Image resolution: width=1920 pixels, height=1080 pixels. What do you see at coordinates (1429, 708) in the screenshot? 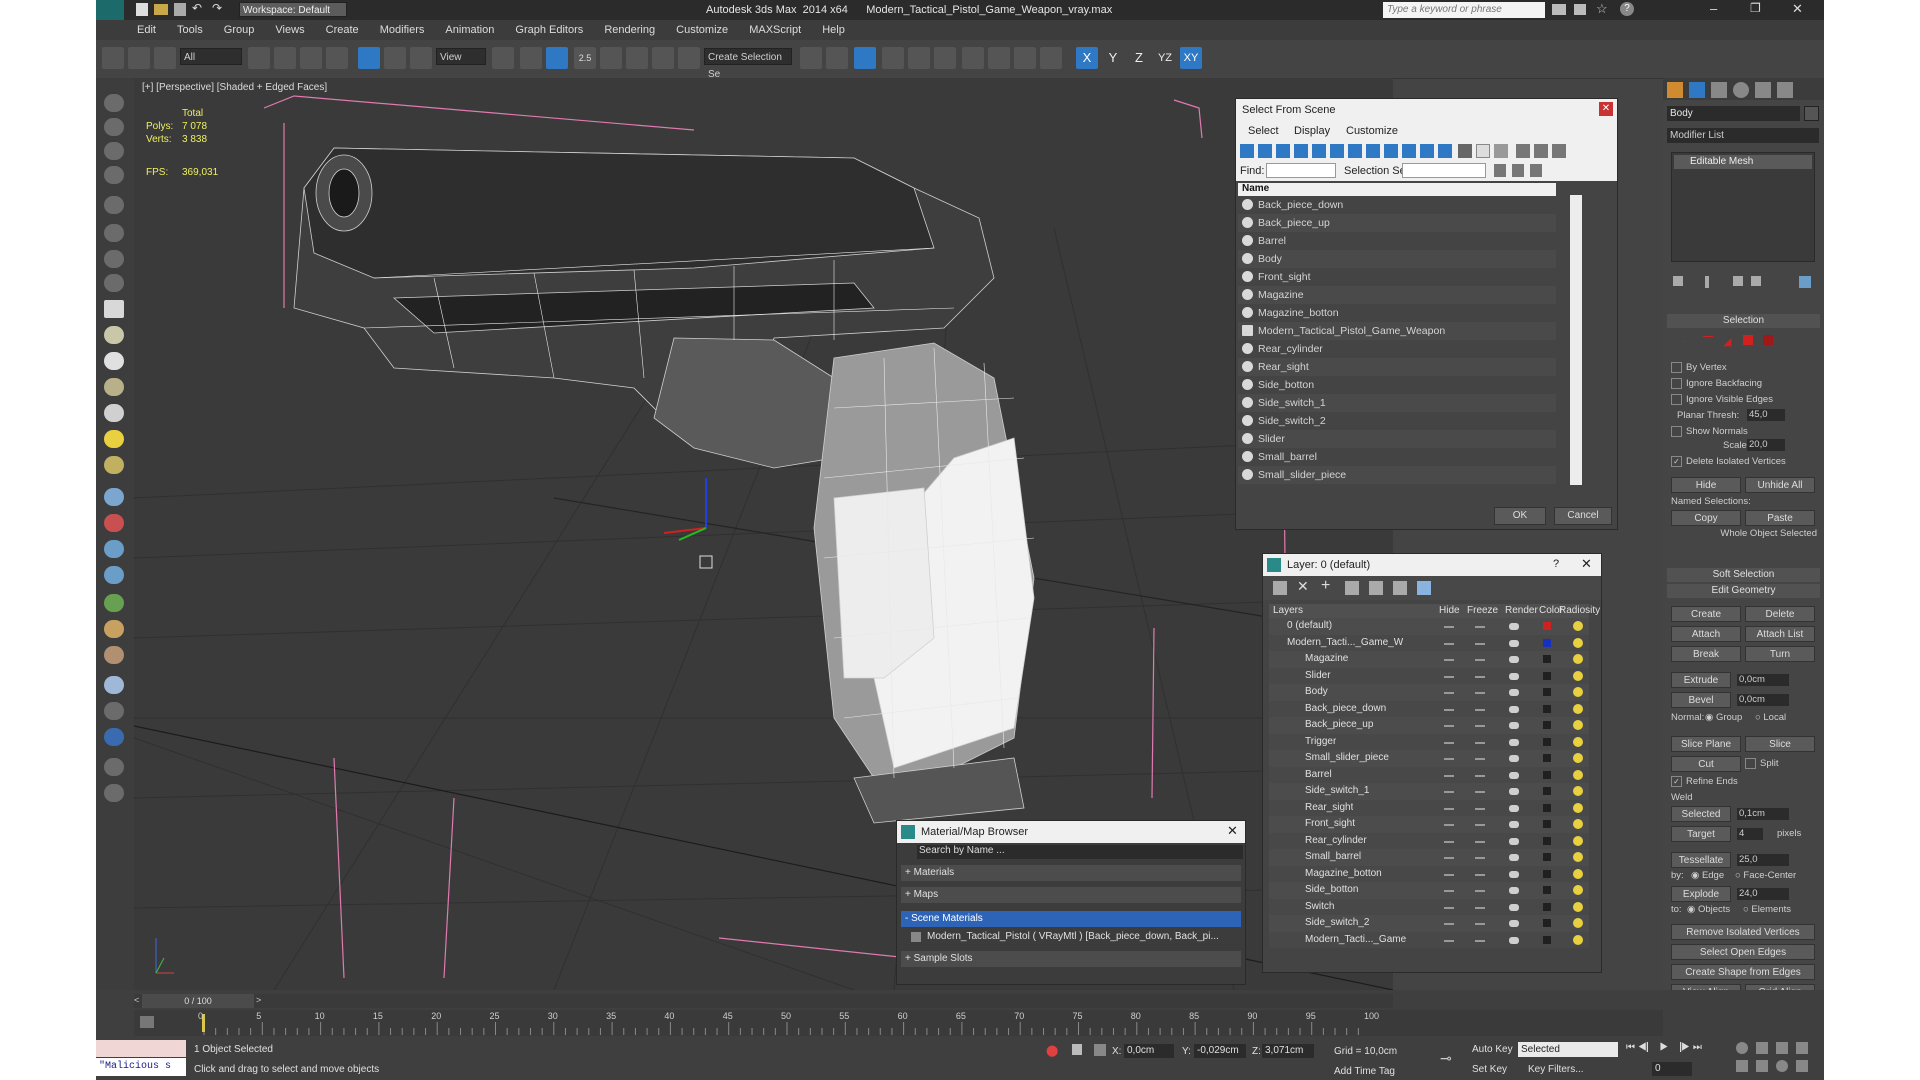
I see `layer-row: Back_piece_down` at bounding box center [1429, 708].